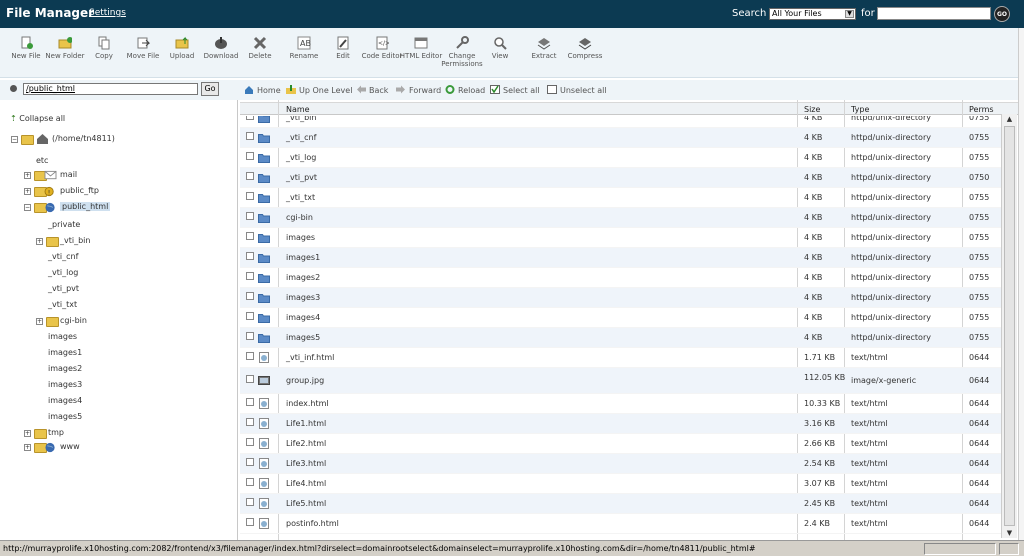 The image size is (1024, 556). I want to click on table-row: _vti_pvt 4 KB httpd/unix-directory 0750, so click(621, 178).